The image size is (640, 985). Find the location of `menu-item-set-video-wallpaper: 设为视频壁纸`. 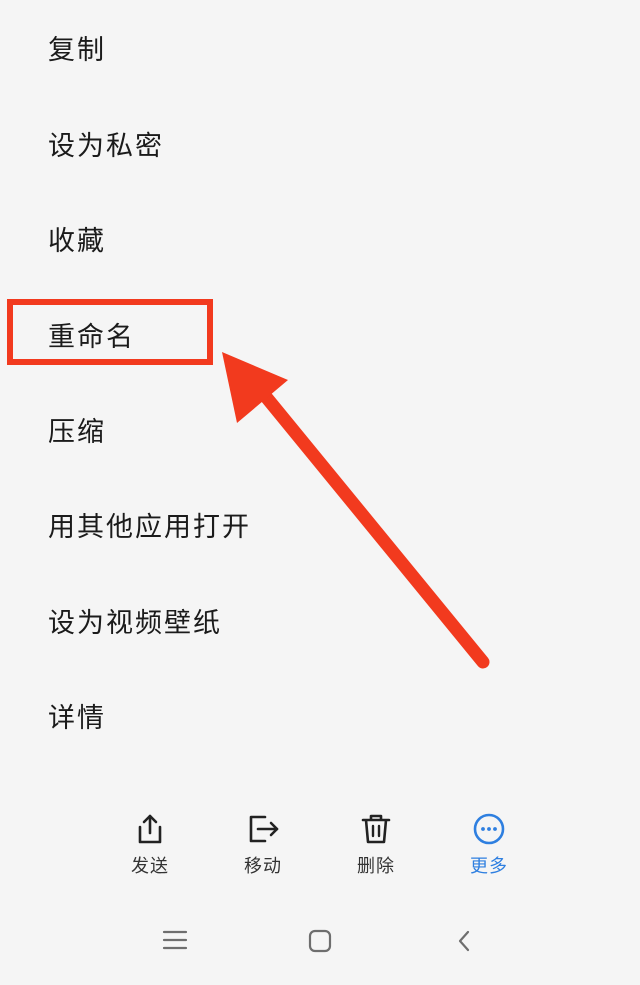

menu-item-set-video-wallpaper: 设为视频壁纸 is located at coordinates (135, 624).